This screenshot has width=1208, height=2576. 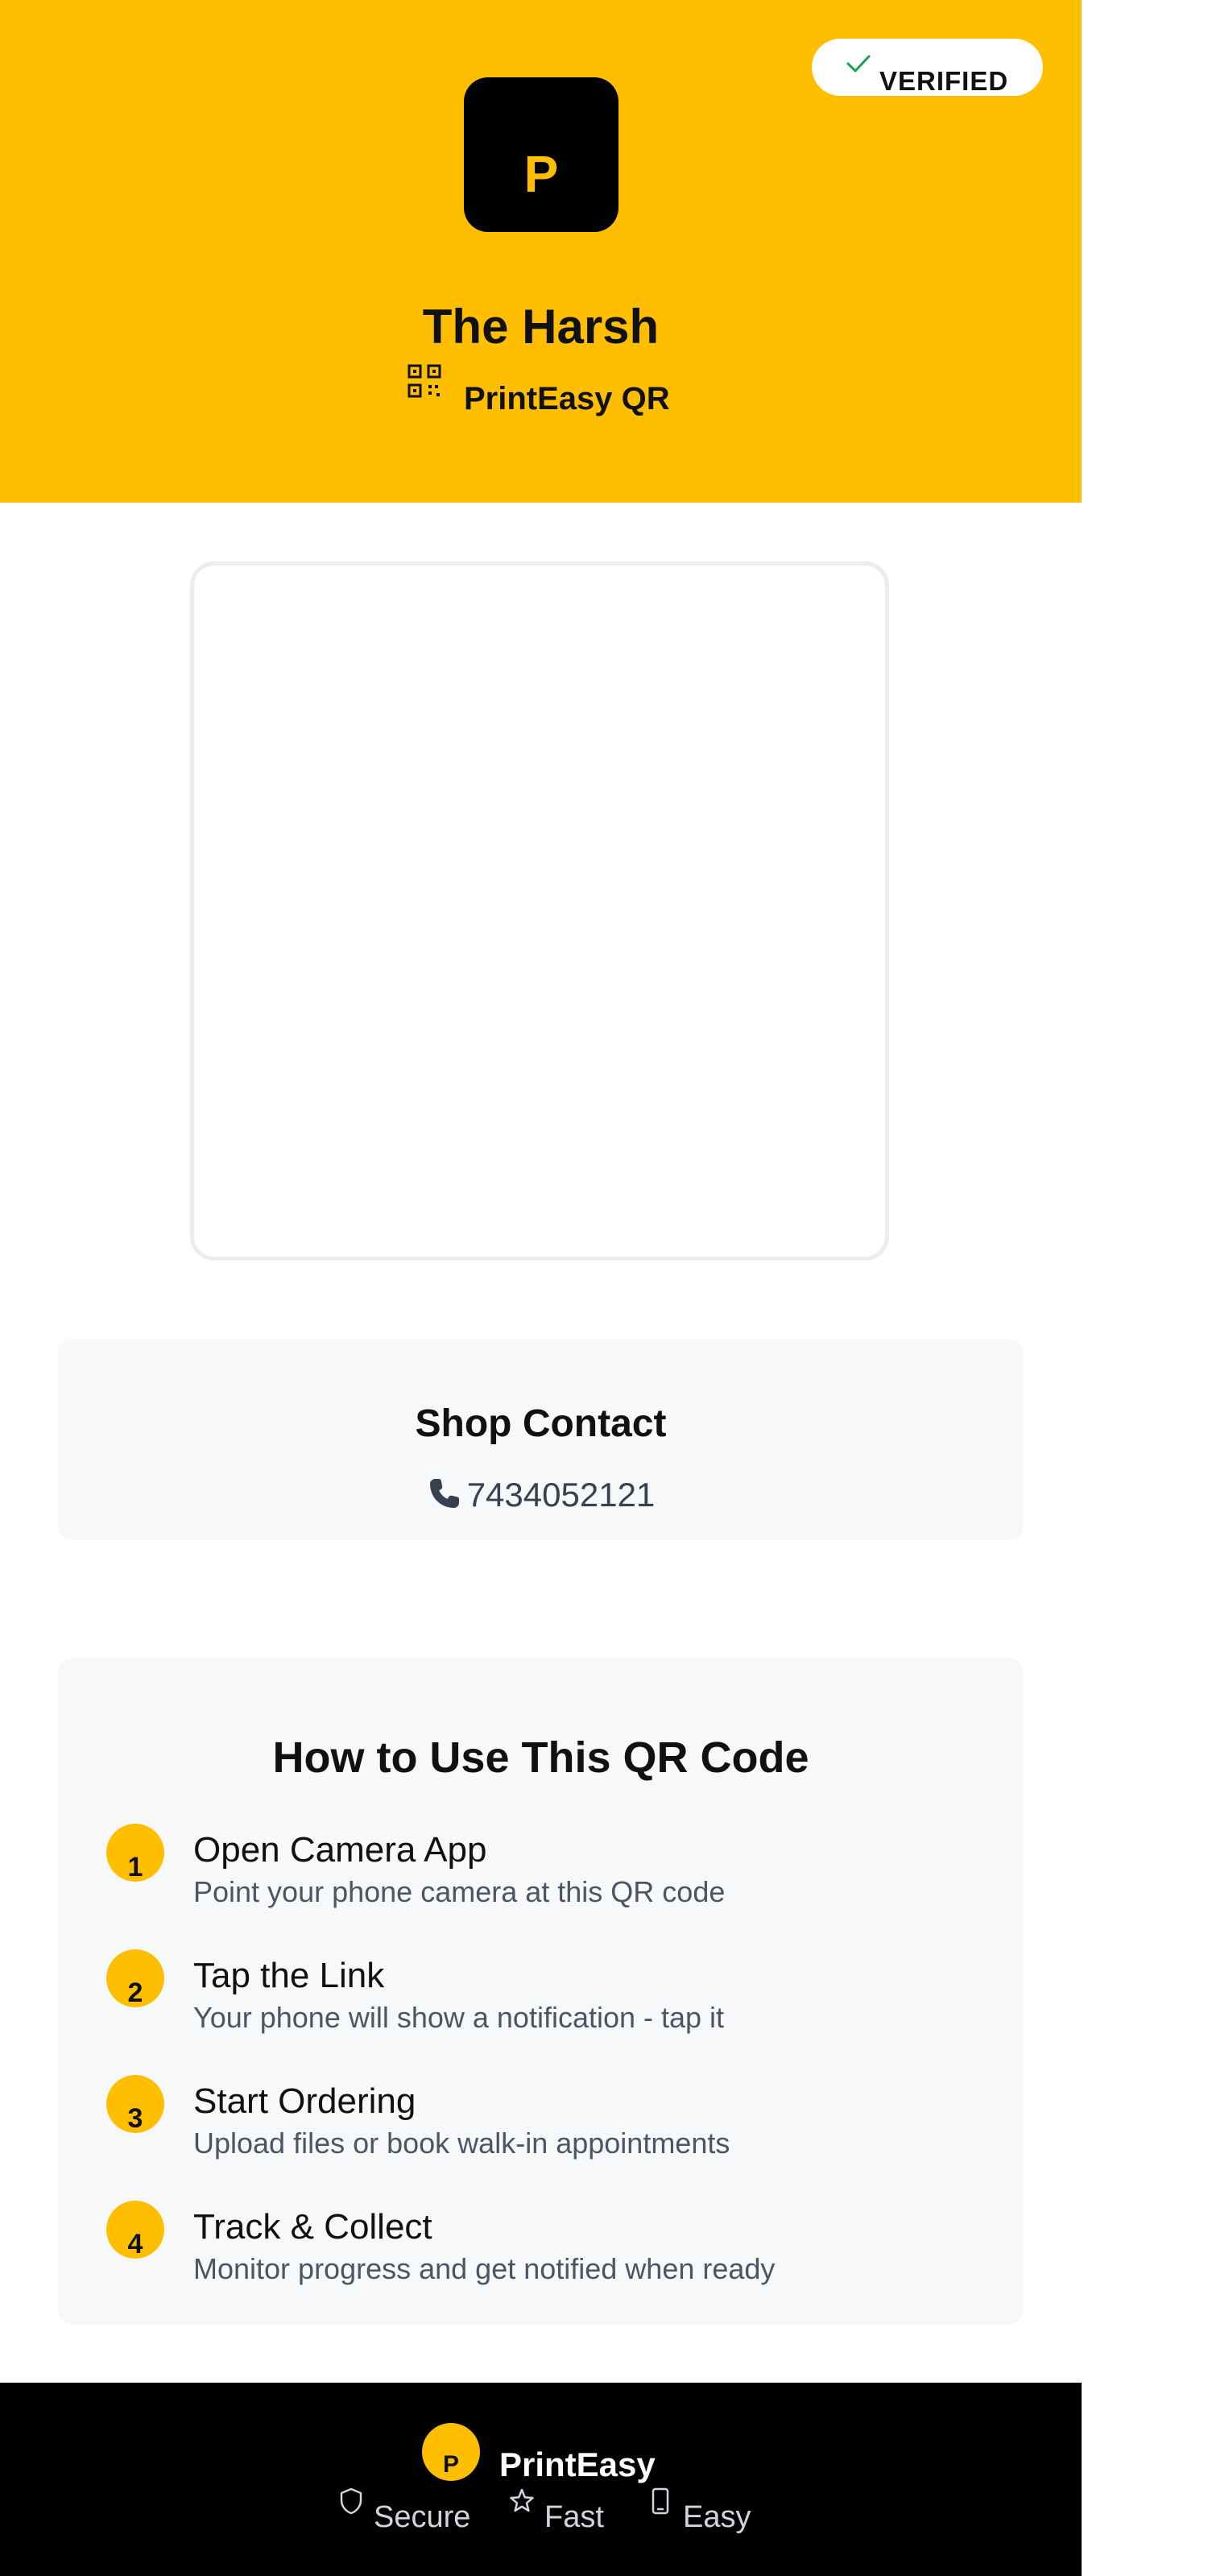 What do you see at coordinates (541, 174) in the screenshot?
I see `shop-logo-letter: P` at bounding box center [541, 174].